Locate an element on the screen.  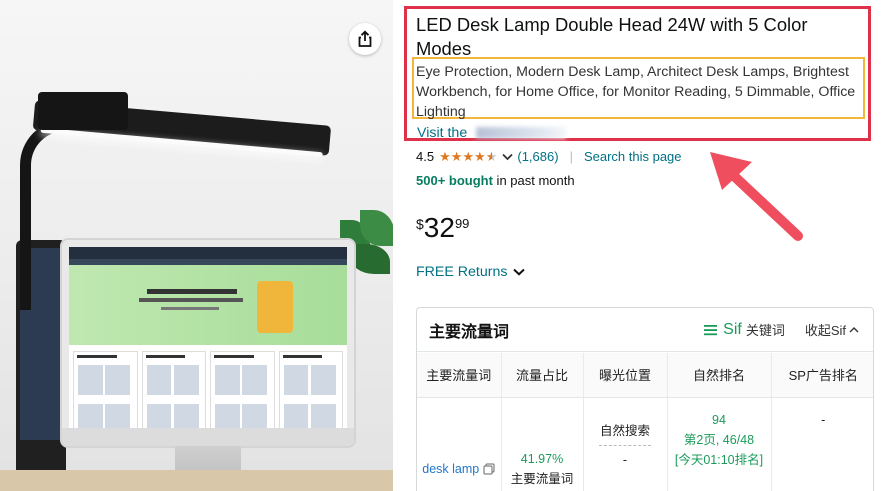
keyword-link: desk lamp is located at coordinates (458, 469).